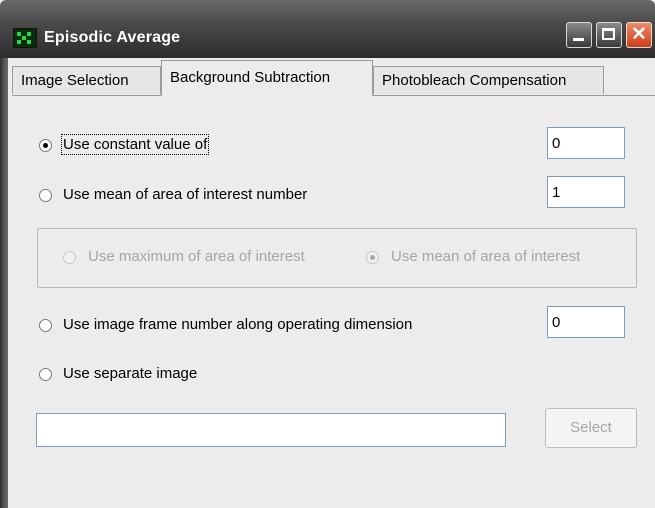 Image resolution: width=655 pixels, height=508 pixels. Describe the element at coordinates (45, 374) in the screenshot. I see `separate-image-radio` at that location.